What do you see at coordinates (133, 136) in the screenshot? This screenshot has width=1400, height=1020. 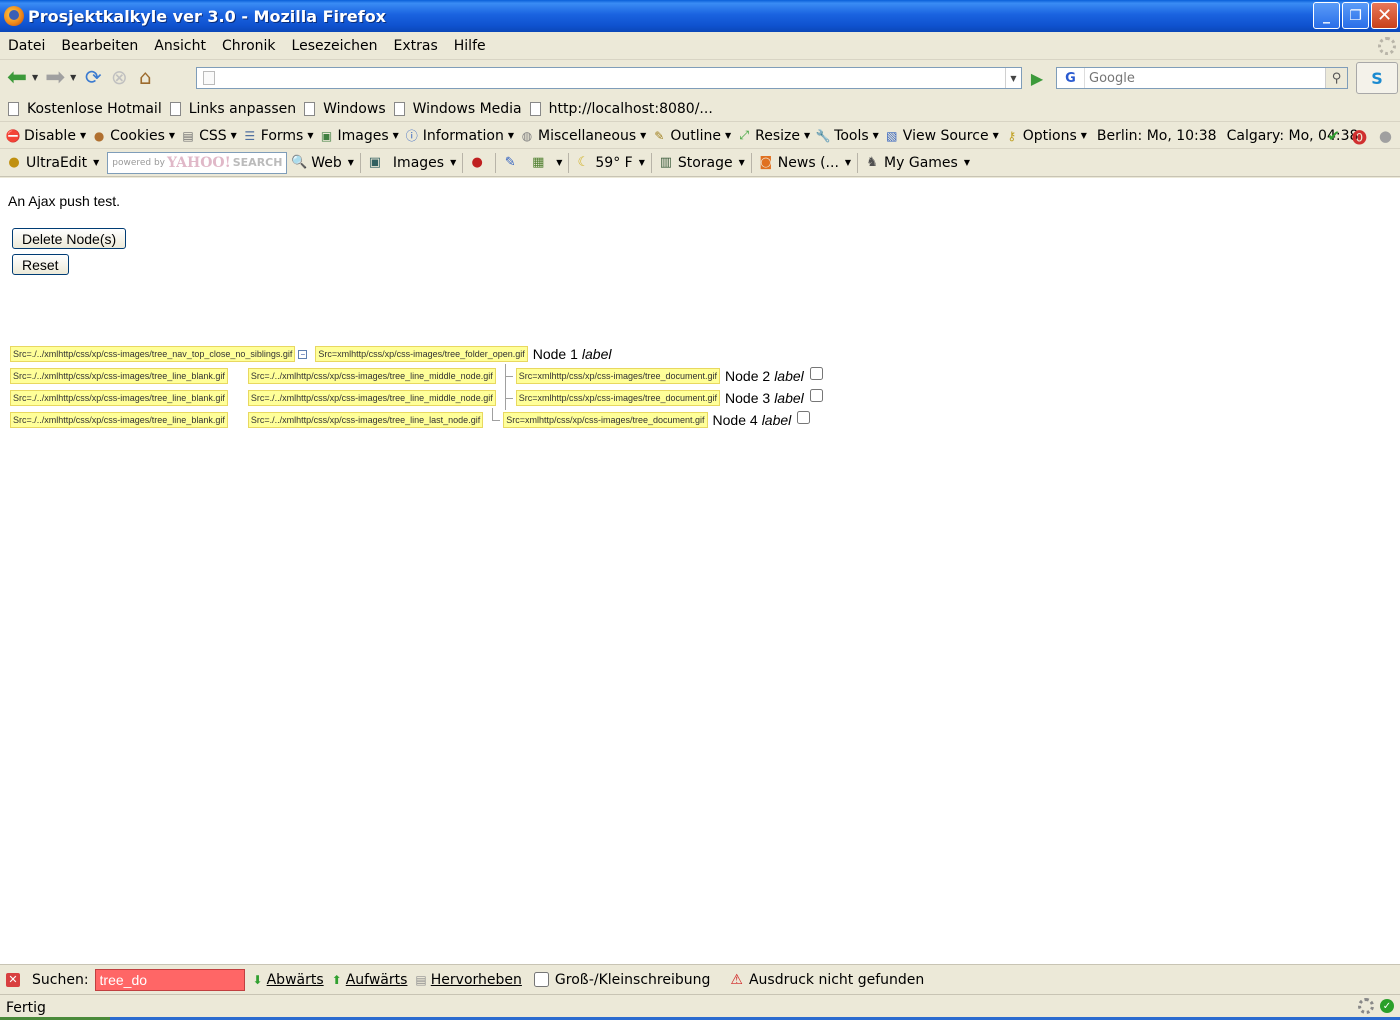 I see `dev-cookies: ● Cookies ▼` at bounding box center [133, 136].